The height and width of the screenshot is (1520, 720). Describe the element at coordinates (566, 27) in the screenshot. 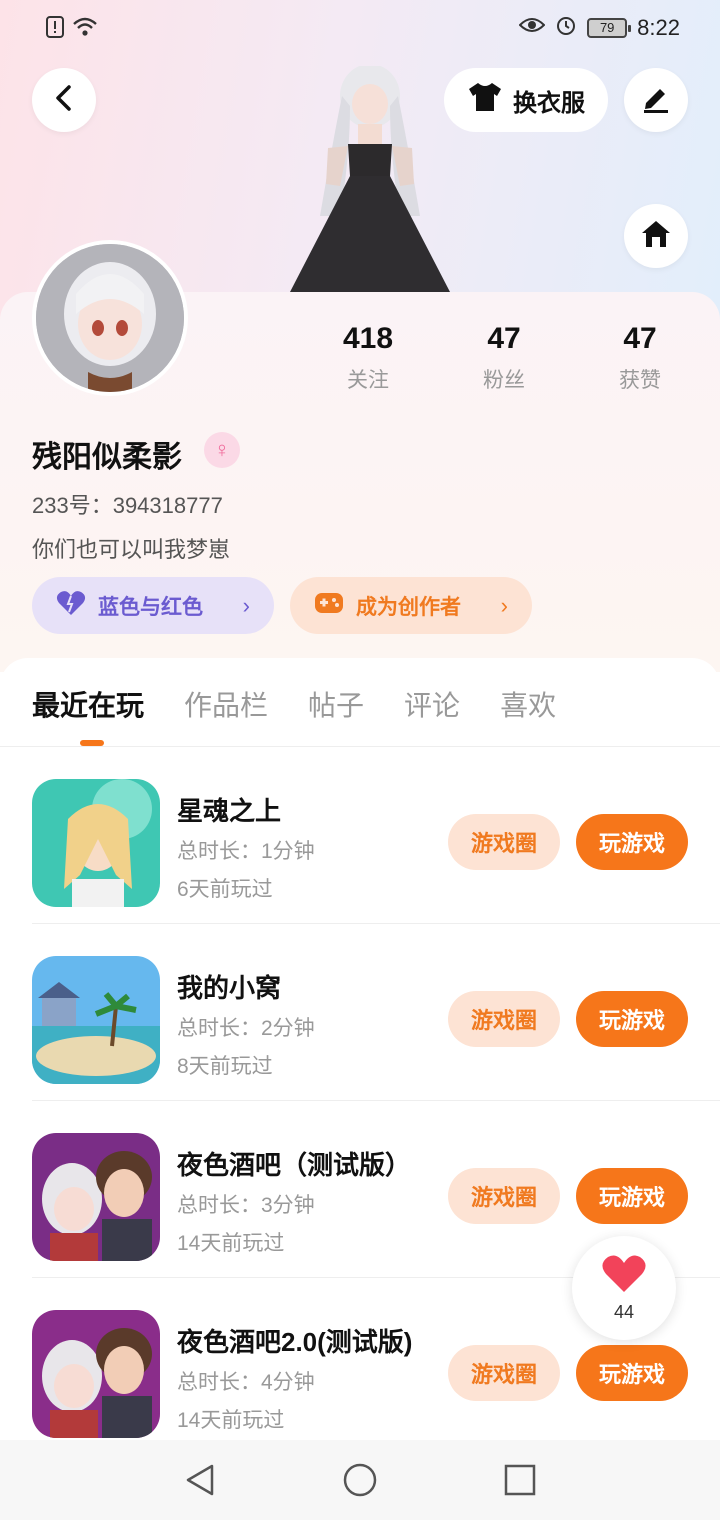

I see `alarm-icon` at that location.